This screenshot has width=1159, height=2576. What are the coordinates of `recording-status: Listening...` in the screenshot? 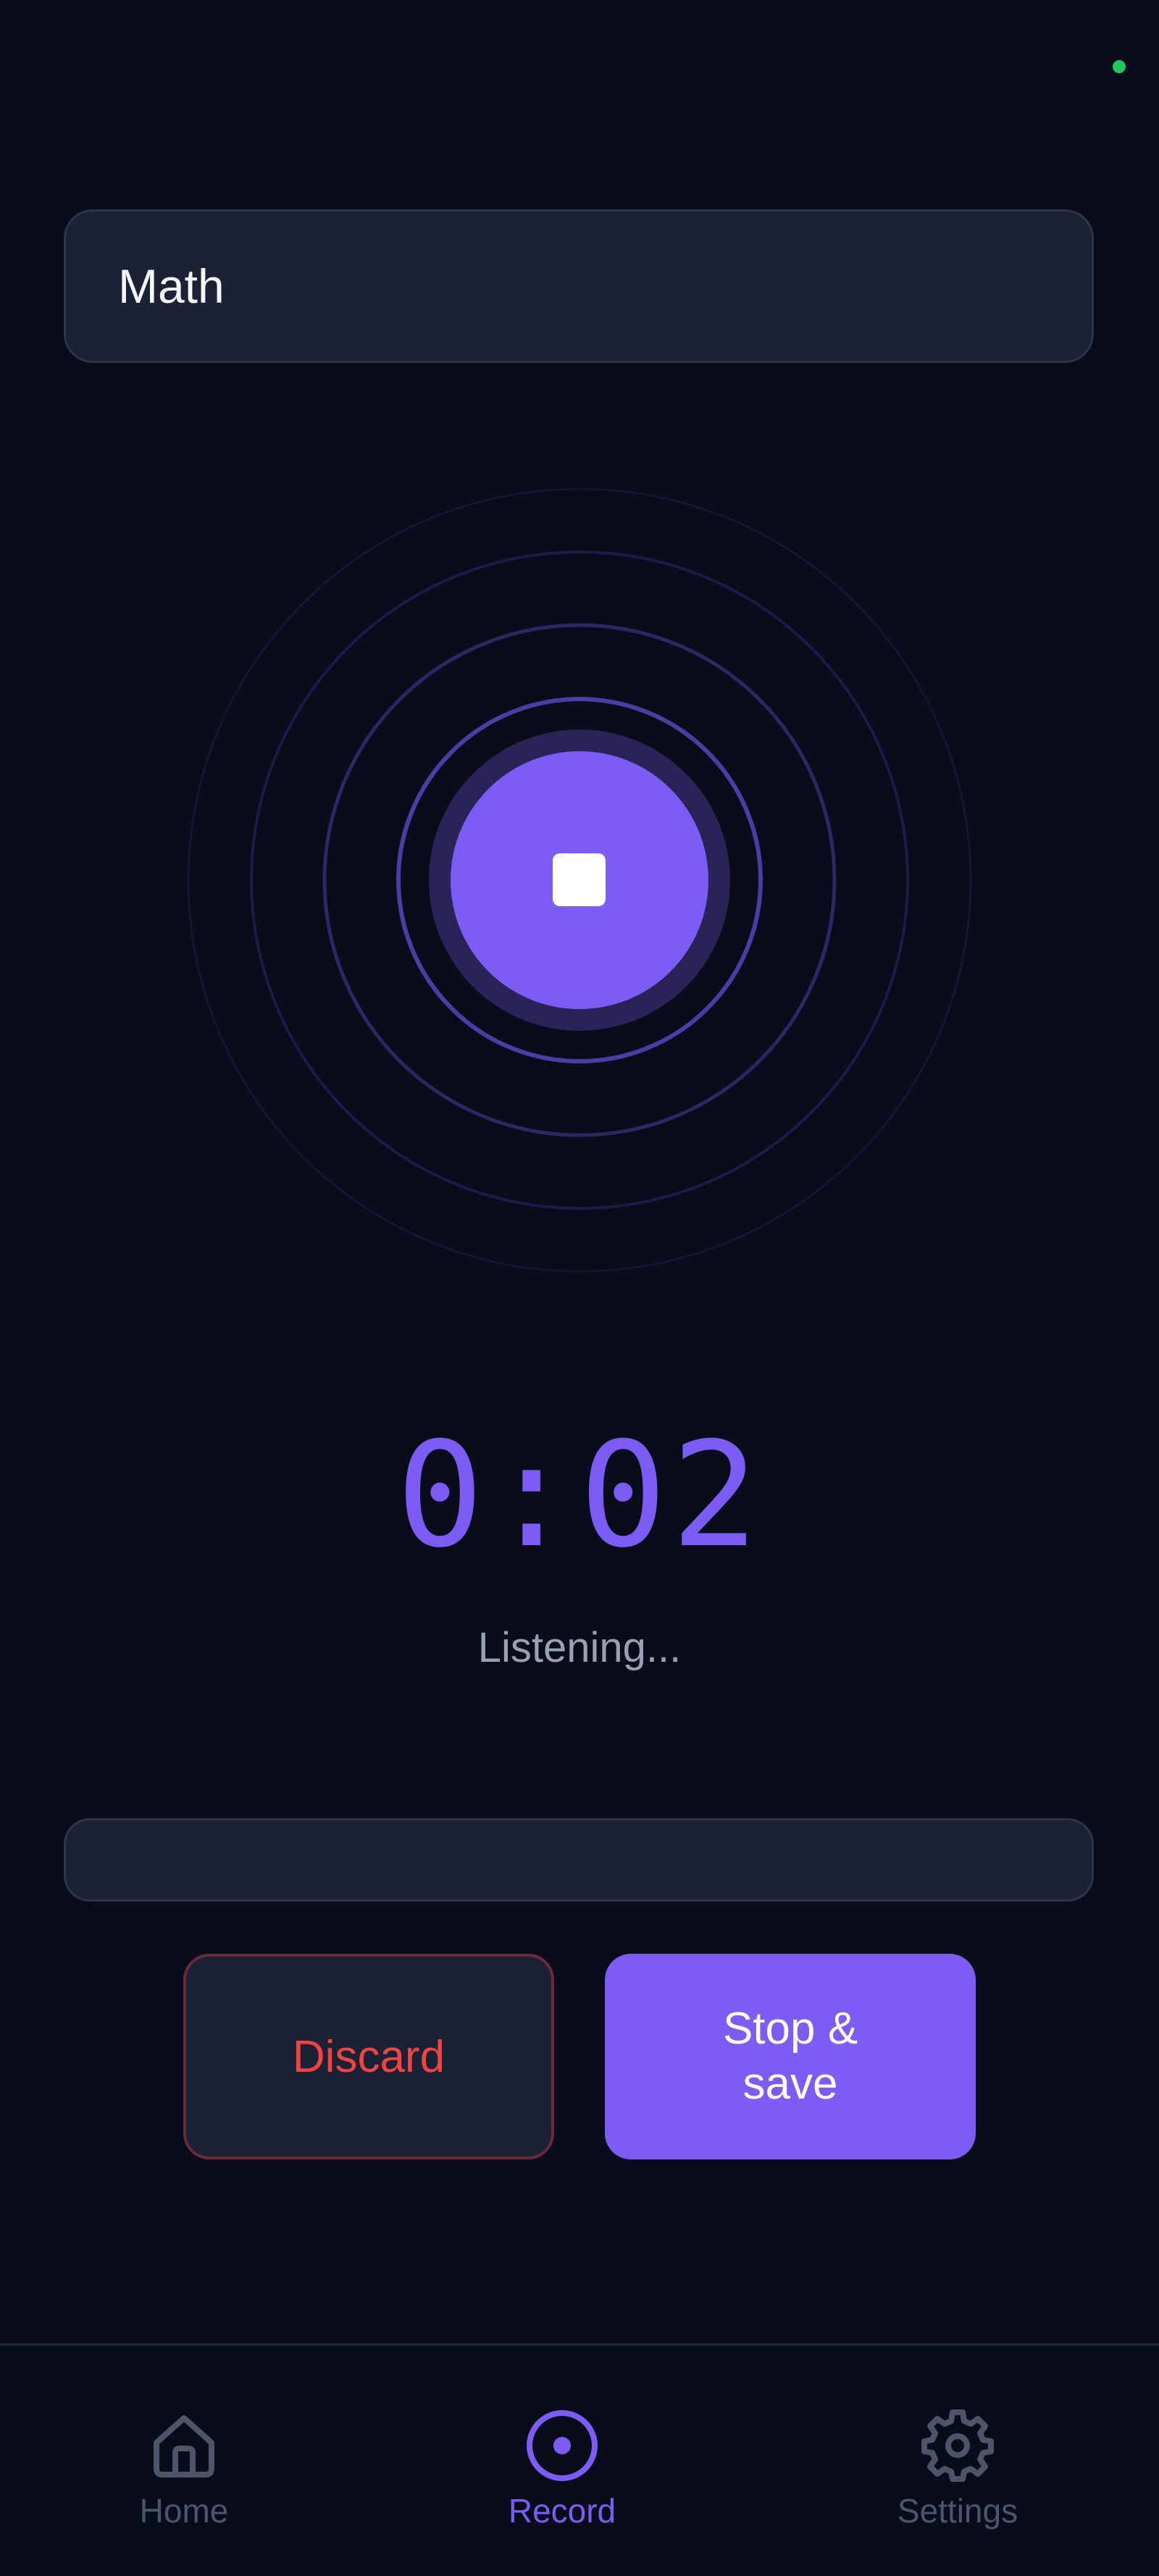 It's located at (579, 1647).